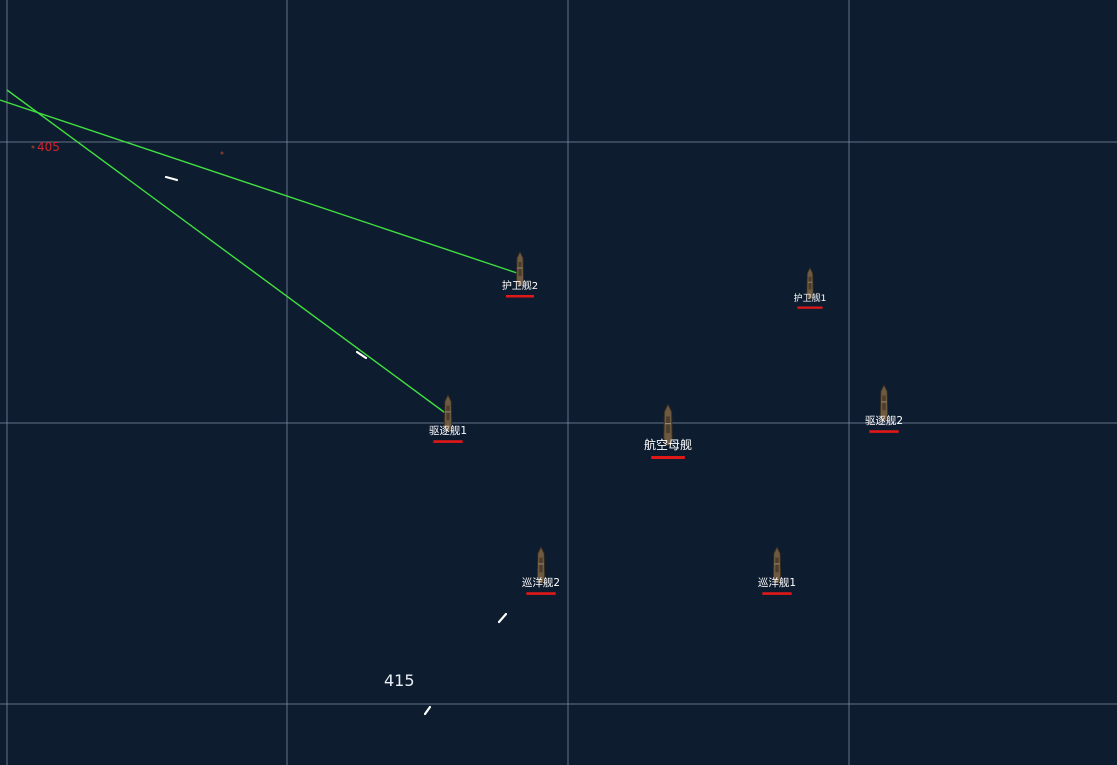 This screenshot has width=1117, height=765. Describe the element at coordinates (810, 298) in the screenshot. I see `ship-label: 护卫舰1` at that location.